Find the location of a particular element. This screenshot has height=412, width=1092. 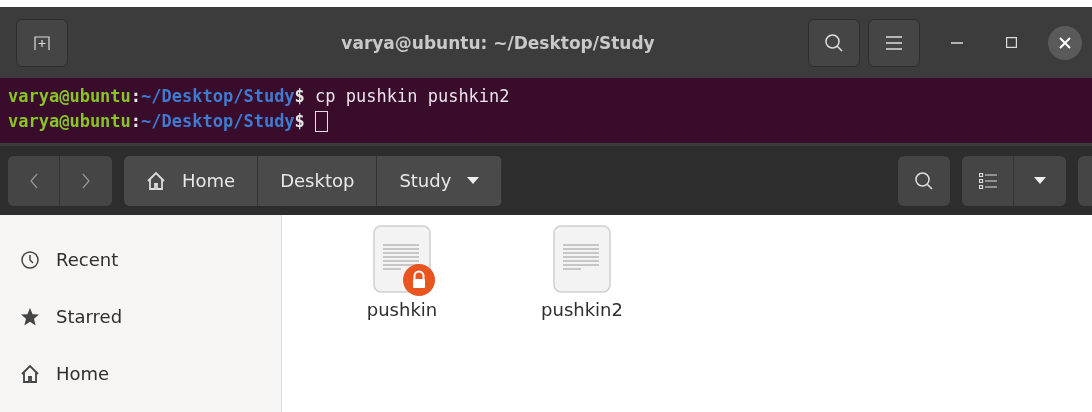

close-button is located at coordinates (1065, 42).